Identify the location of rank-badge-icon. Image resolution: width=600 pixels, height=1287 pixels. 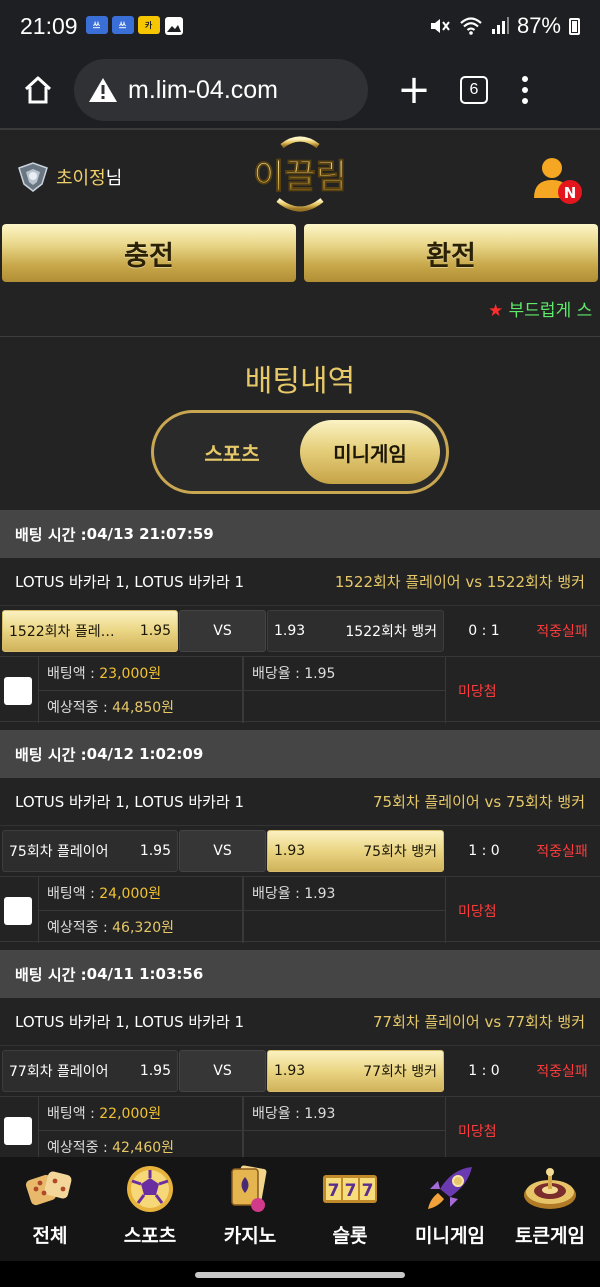
(33, 177).